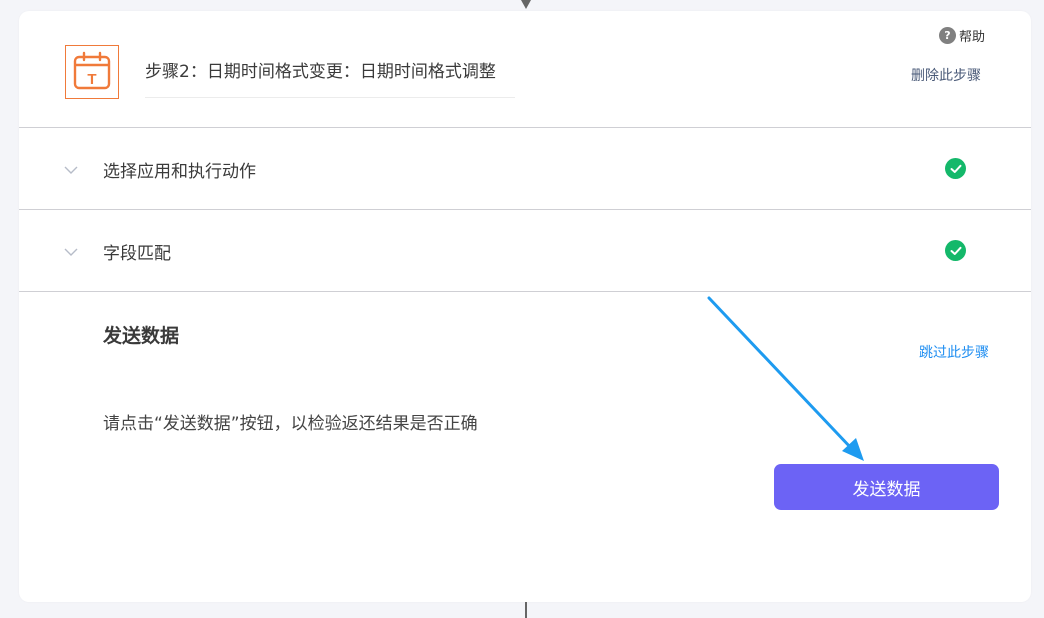  I want to click on help-link: ? 帮助, so click(962, 35).